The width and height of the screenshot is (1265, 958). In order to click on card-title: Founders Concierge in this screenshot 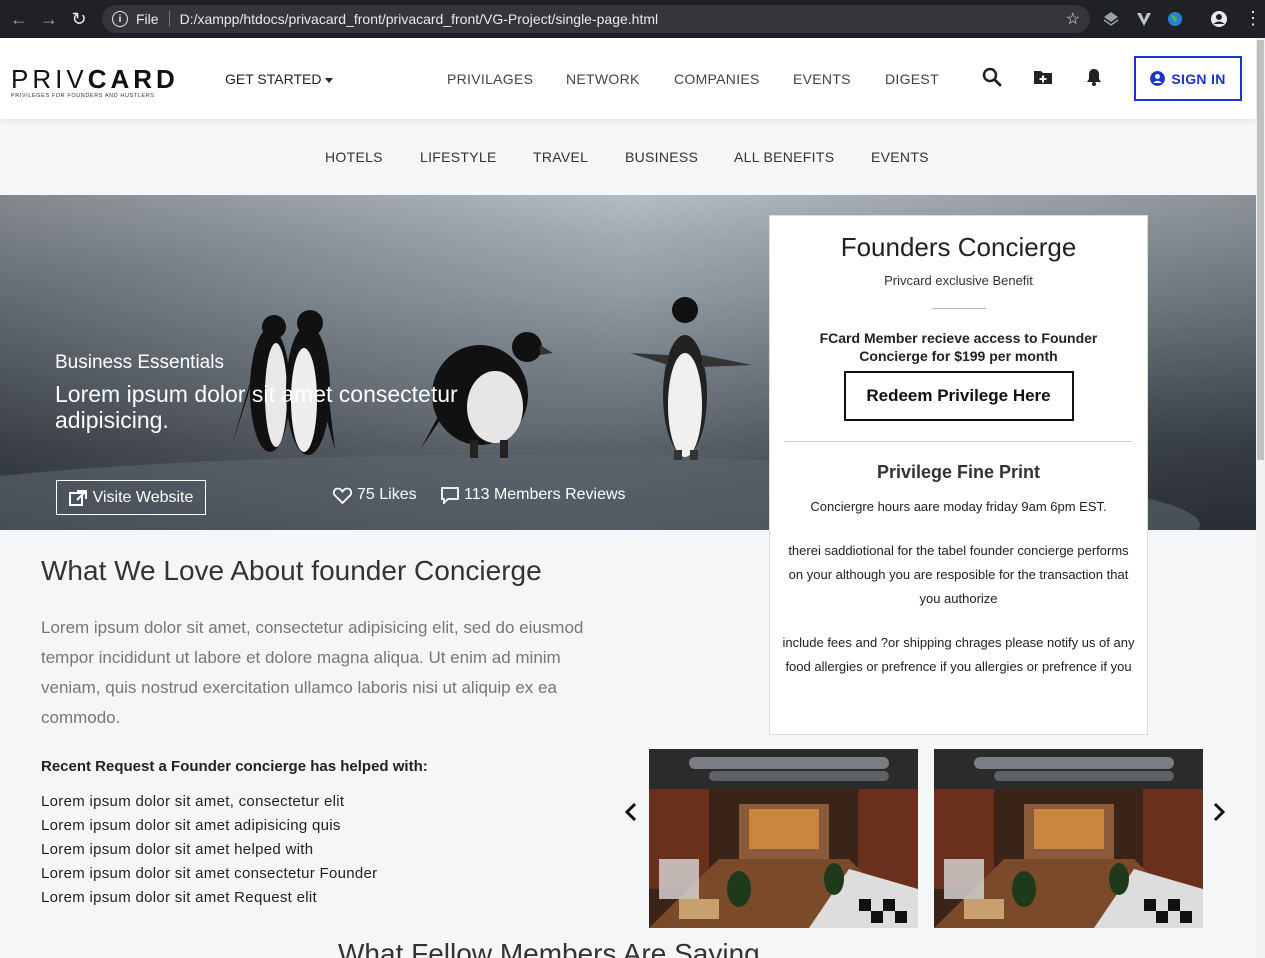, I will do `click(958, 247)`.